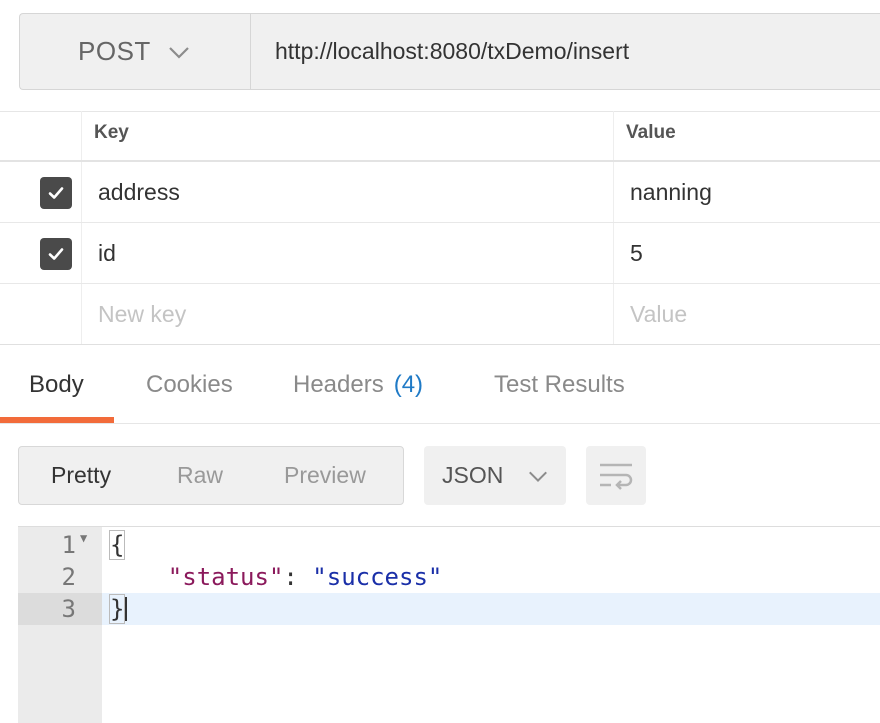 Image resolution: width=880 pixels, height=723 pixels. Describe the element at coordinates (671, 192) in the screenshot. I see `param-value: nanning` at that location.